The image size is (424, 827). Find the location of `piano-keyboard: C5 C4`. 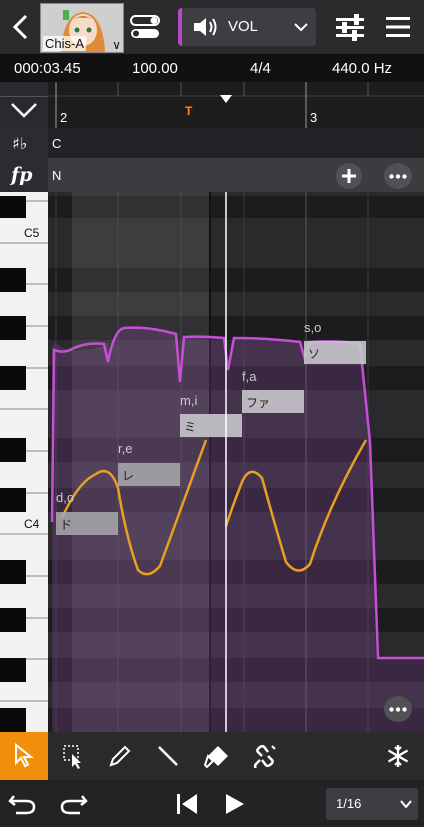

piano-keyboard: C5 C4 is located at coordinates (24, 462).